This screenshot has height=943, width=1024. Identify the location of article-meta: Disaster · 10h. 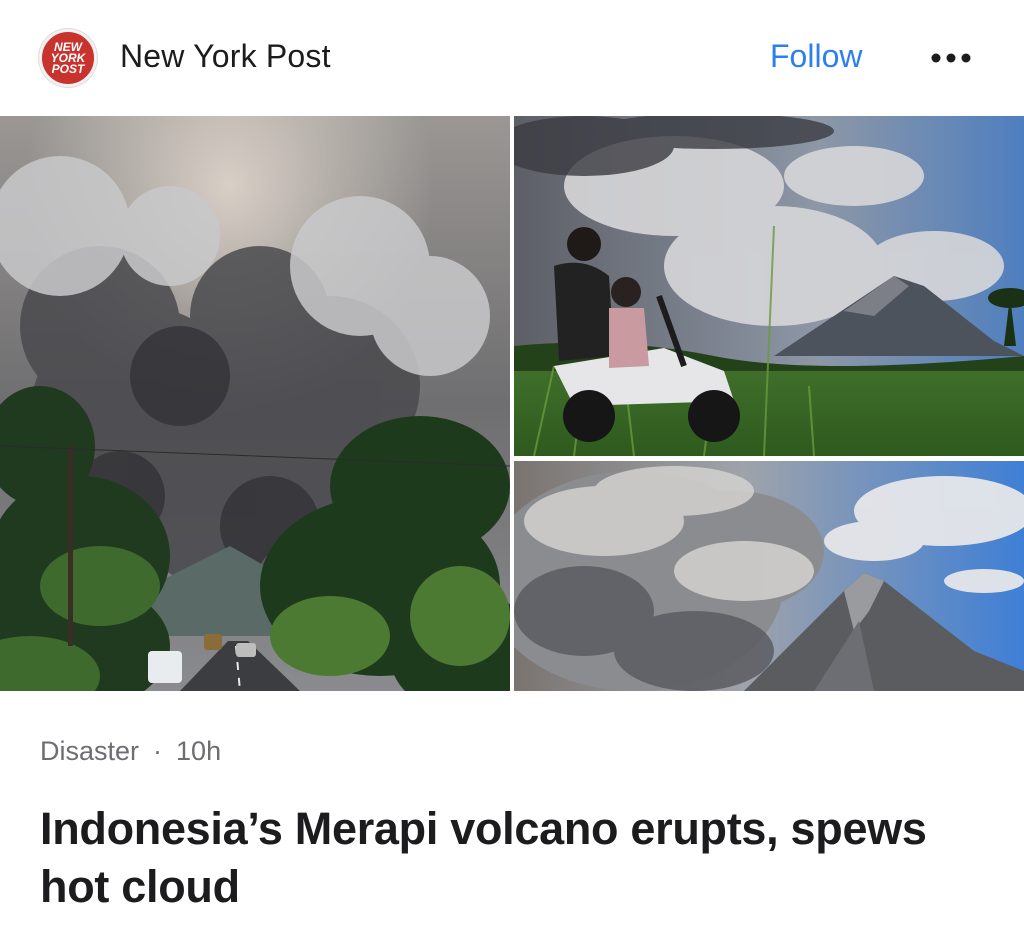
(130, 751).